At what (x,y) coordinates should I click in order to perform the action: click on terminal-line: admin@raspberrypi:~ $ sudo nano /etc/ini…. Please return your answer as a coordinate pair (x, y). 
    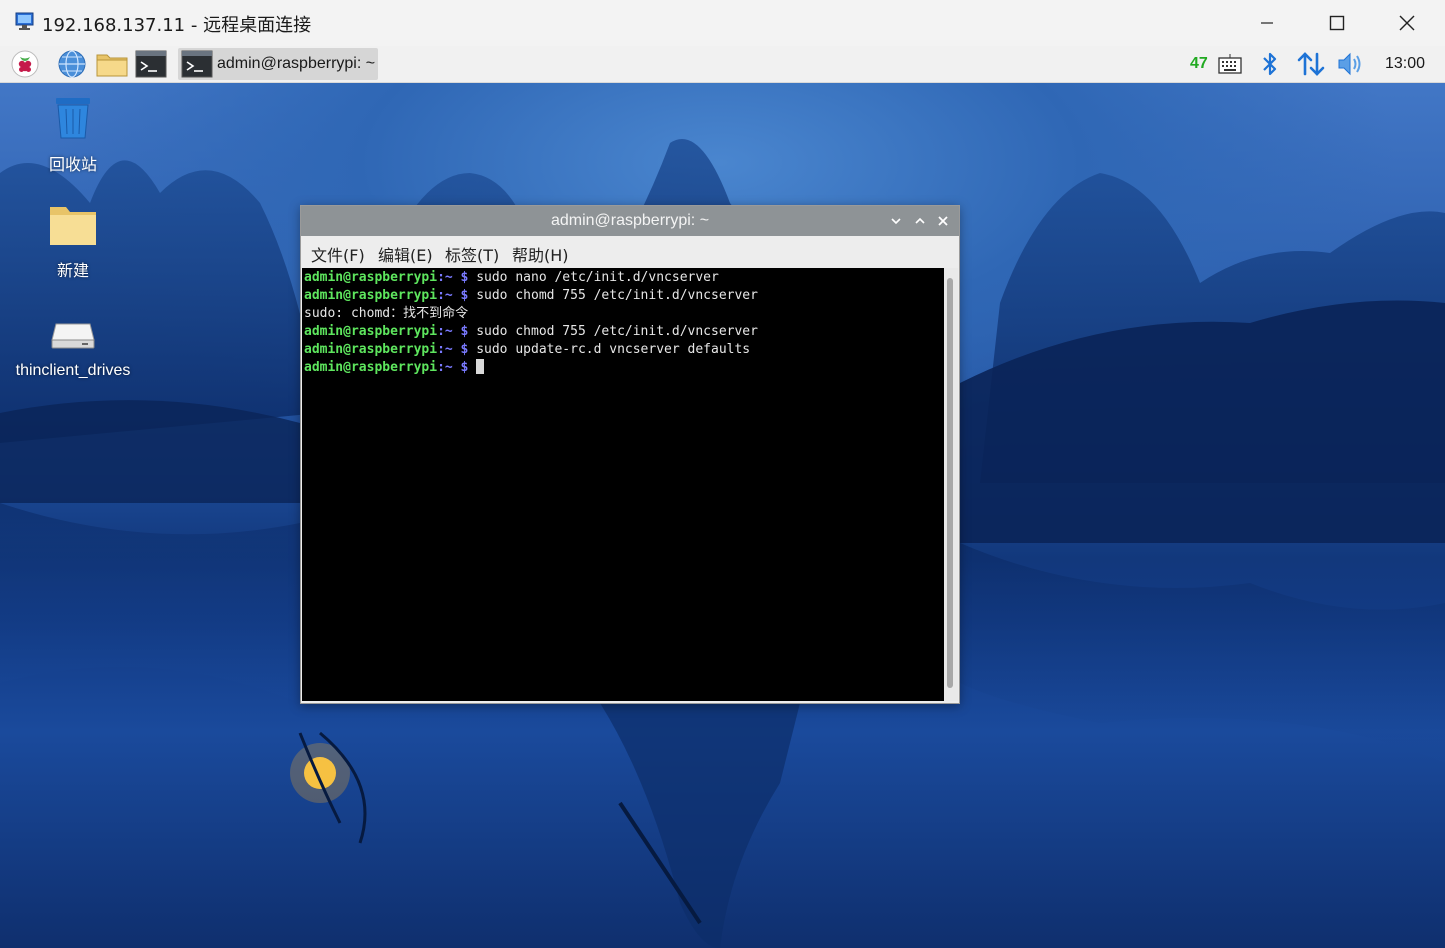
    Looking at the image, I should click on (511, 277).